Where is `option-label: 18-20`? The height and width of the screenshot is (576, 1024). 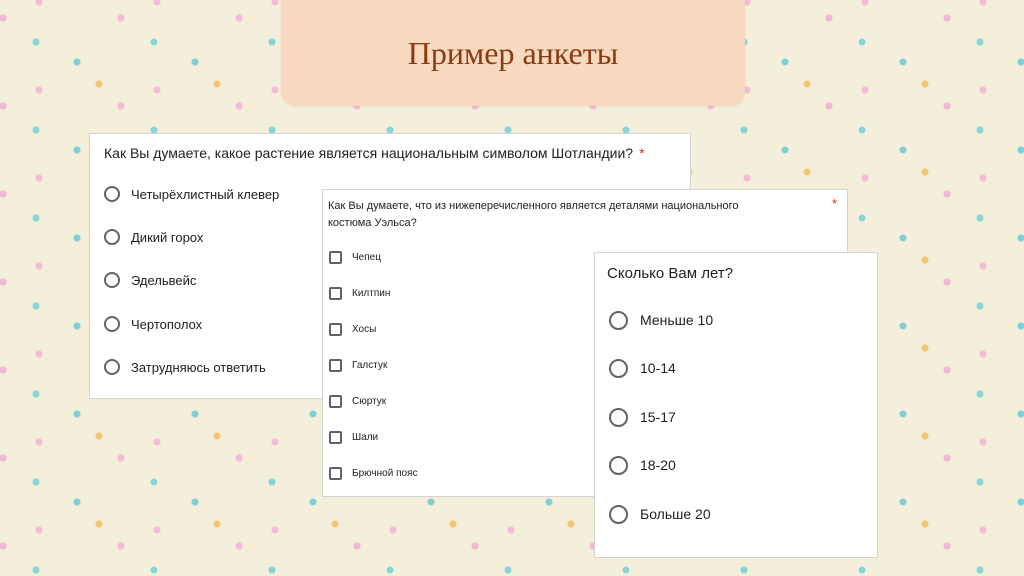 option-label: 18-20 is located at coordinates (658, 465).